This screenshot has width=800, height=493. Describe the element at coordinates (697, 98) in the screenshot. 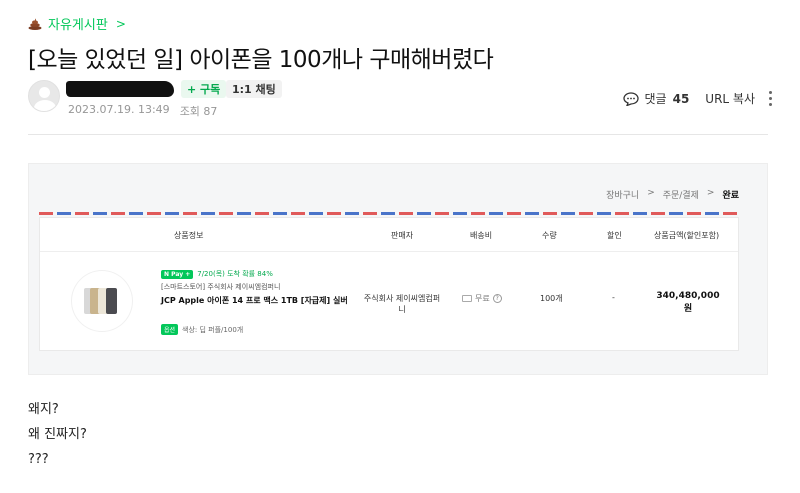

I see `post-tools: 댓글 45 URL 복사` at that location.